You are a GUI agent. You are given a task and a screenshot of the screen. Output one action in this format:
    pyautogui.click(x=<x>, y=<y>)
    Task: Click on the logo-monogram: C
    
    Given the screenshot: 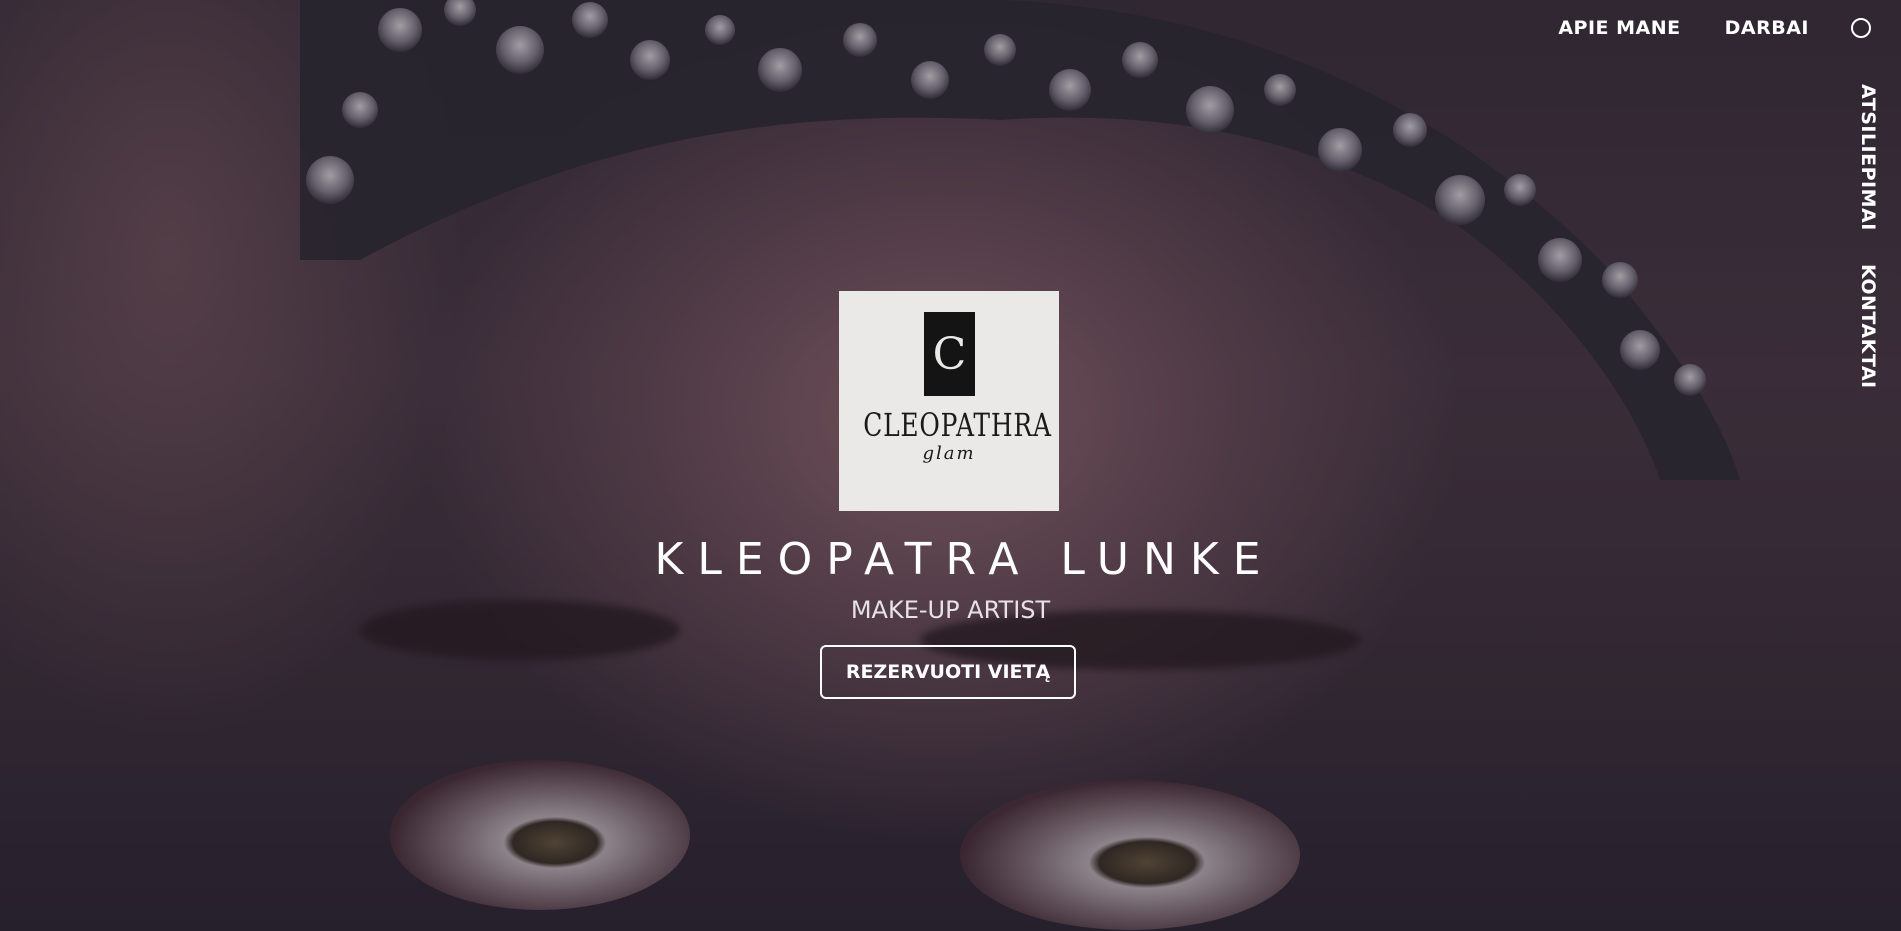 What is the action you would take?
    pyautogui.click(x=949, y=354)
    